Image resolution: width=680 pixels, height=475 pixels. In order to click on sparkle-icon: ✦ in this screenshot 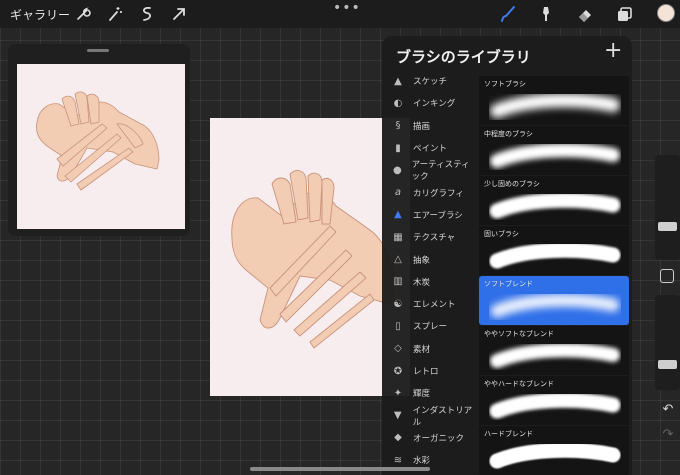, I will do `click(398, 393)`.